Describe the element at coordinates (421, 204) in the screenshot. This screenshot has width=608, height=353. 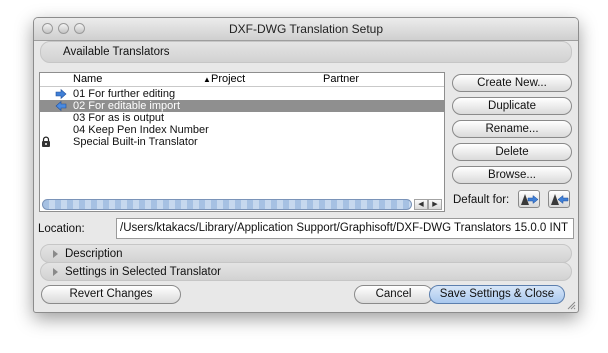
I see `scroll-left-button: ◀` at that location.